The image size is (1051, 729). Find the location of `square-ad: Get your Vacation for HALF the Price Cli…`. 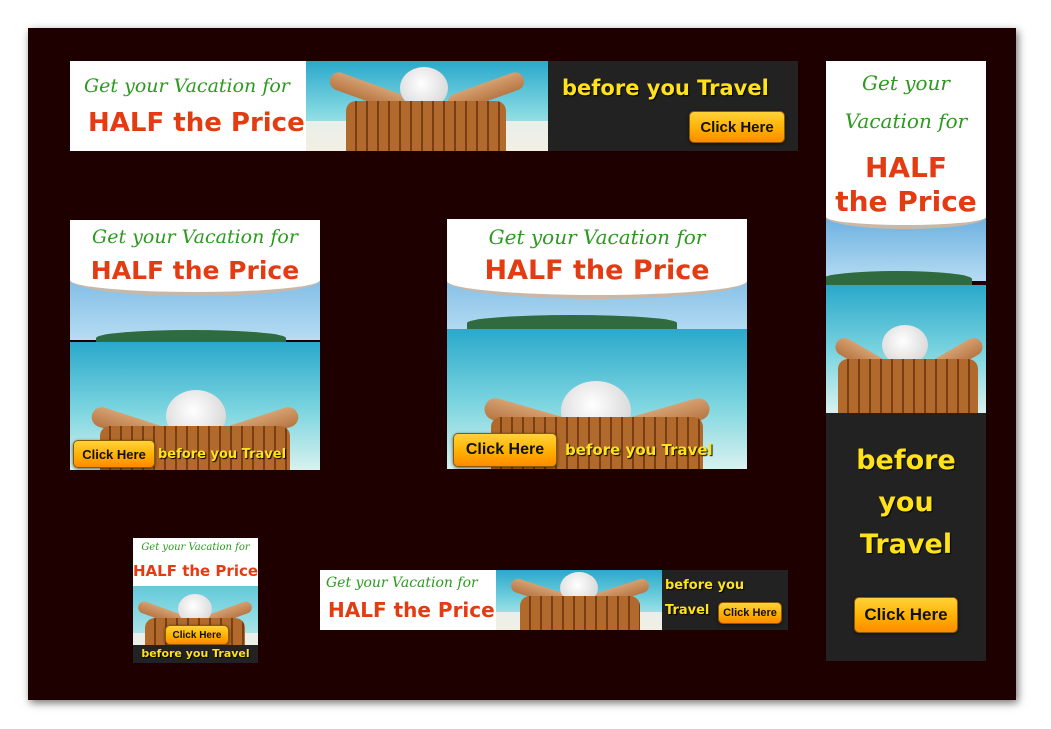

square-ad: Get your Vacation for HALF the Price Cli… is located at coordinates (195, 345).